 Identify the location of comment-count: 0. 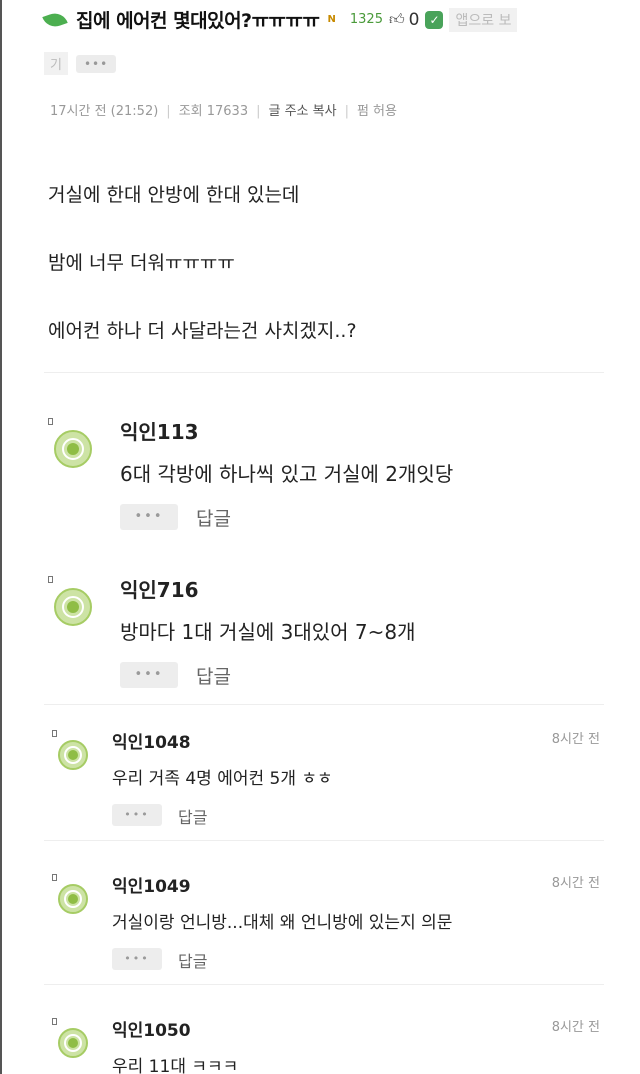
(414, 19).